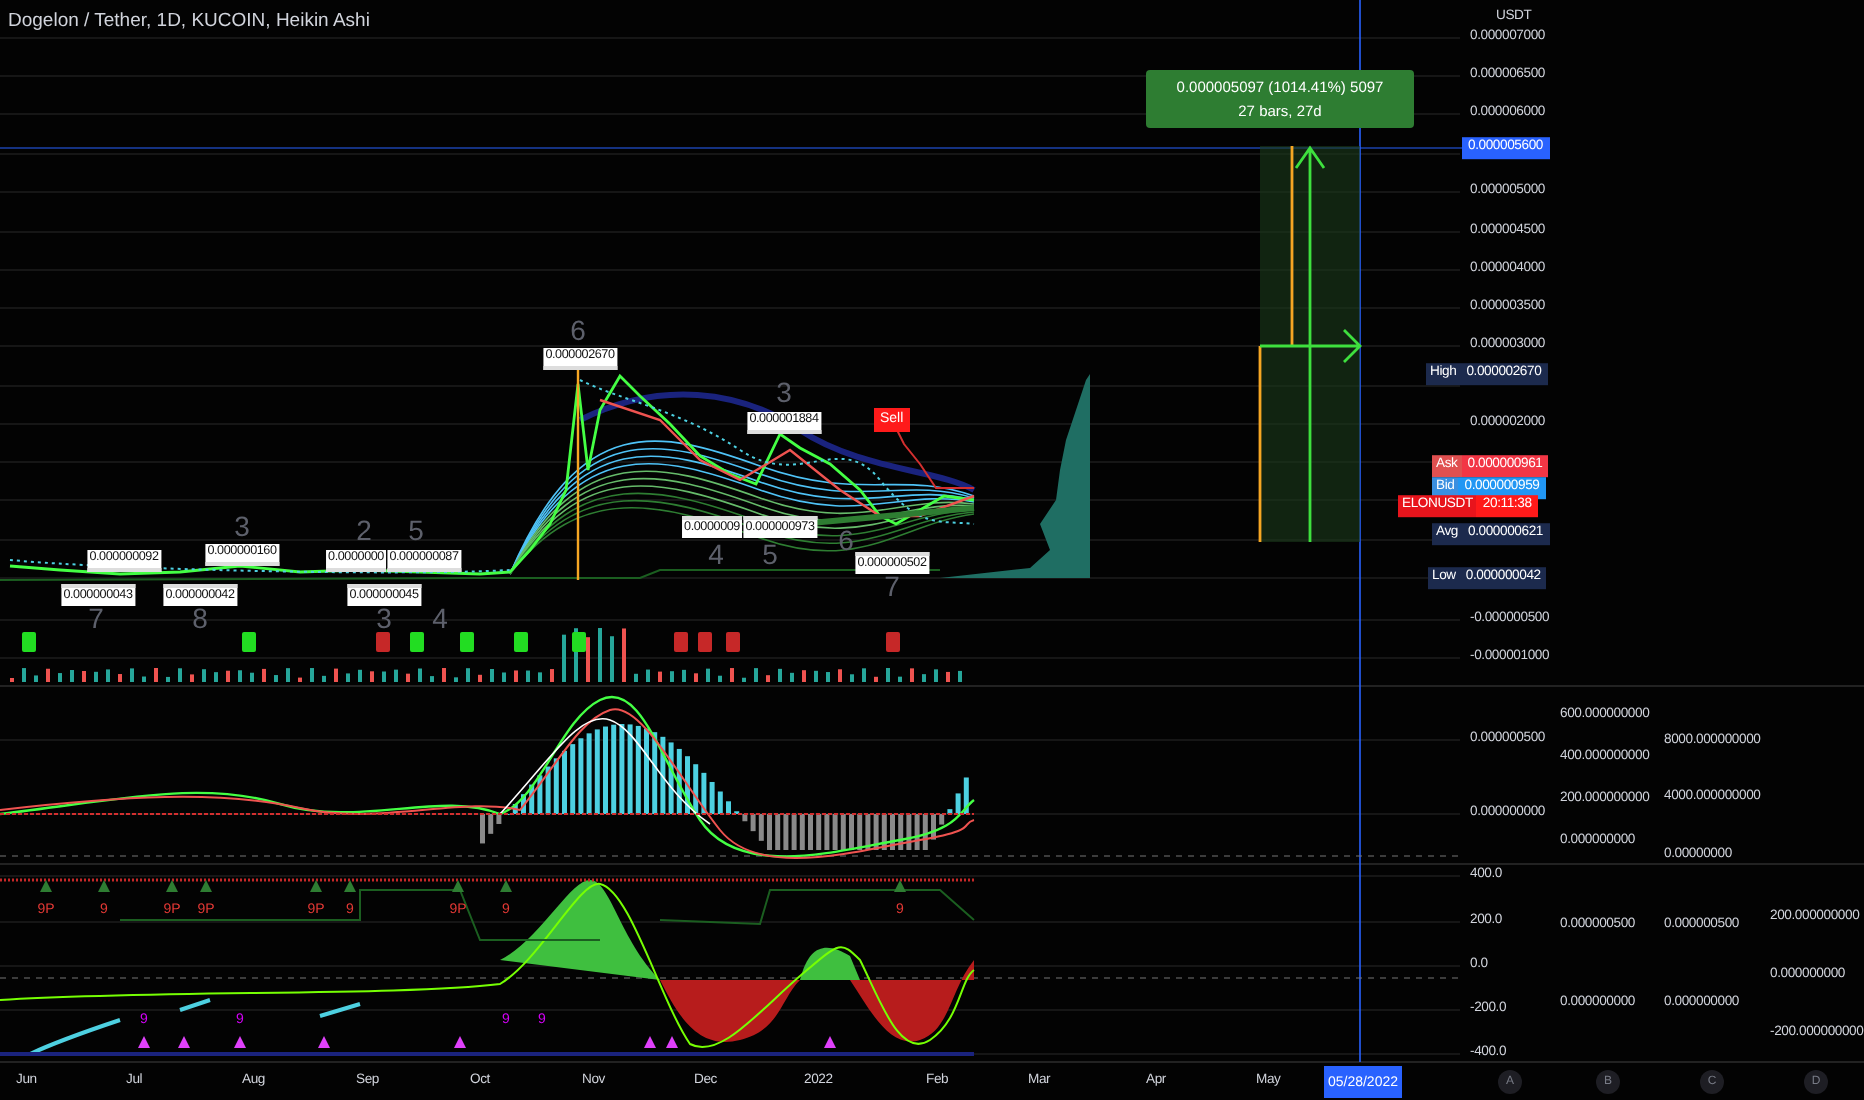 This screenshot has width=1864, height=1100. Describe the element at coordinates (189, 22) in the screenshot. I see `chart-title: Dogelon / Tether, 1D, KUCOIN, Heikin Ashi` at that location.